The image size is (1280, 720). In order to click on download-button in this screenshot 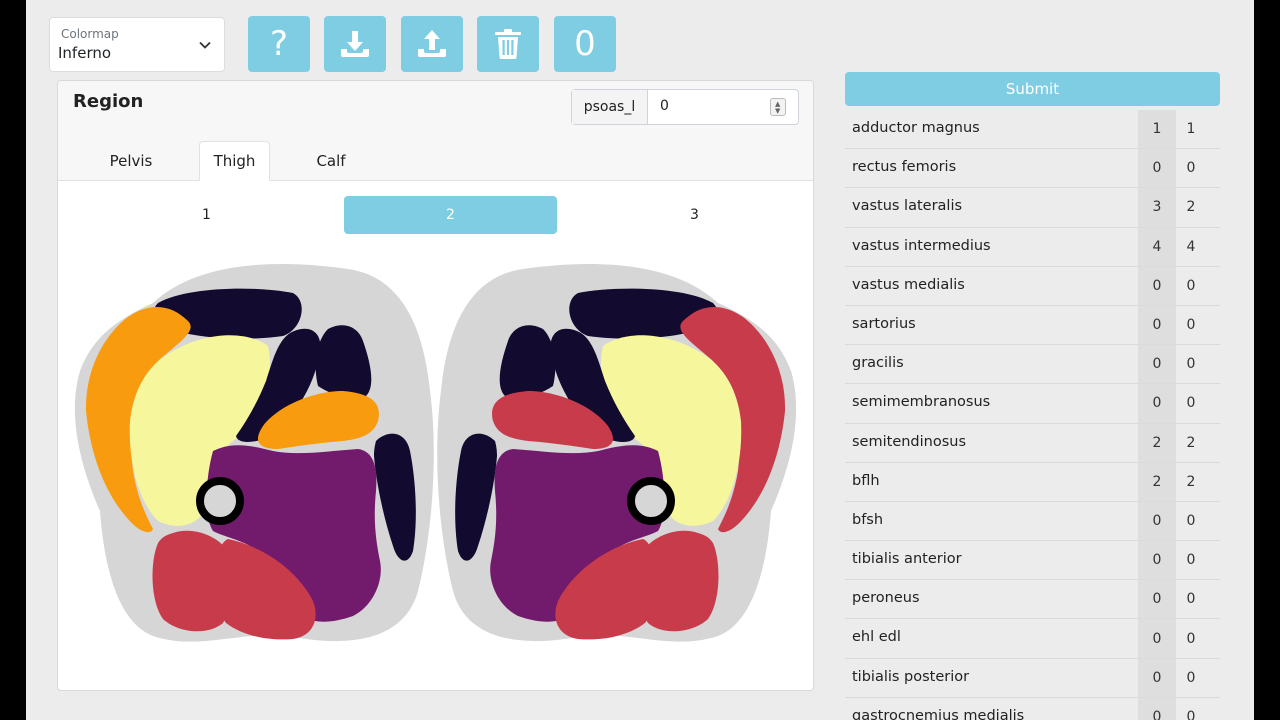, I will do `click(355, 44)`.